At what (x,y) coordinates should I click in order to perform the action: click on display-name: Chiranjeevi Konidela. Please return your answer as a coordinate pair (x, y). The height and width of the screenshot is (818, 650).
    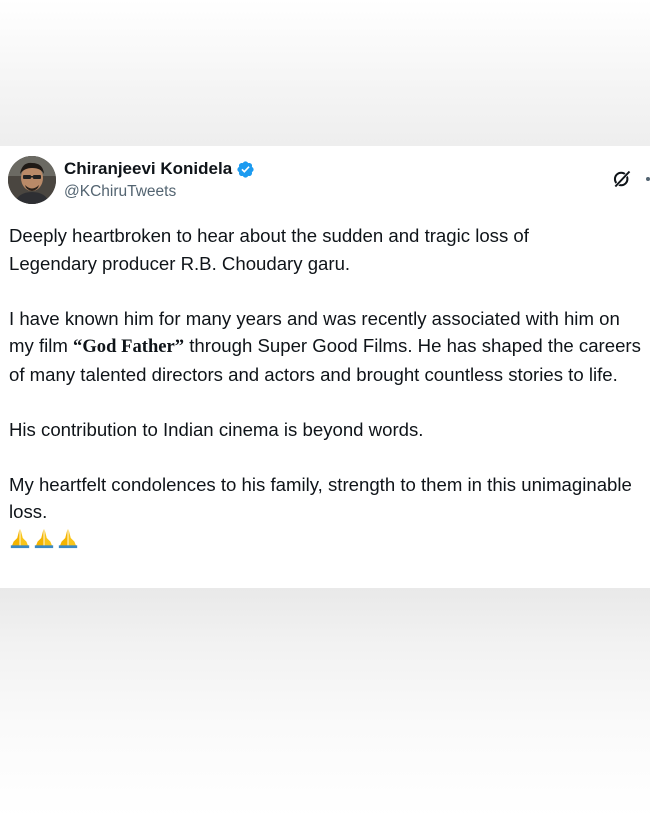
    Looking at the image, I should click on (148, 169).